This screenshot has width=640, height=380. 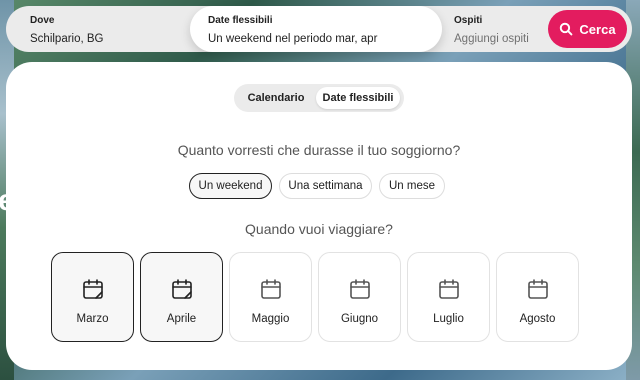 I want to click on dates-label: Date flessibili, so click(x=240, y=20).